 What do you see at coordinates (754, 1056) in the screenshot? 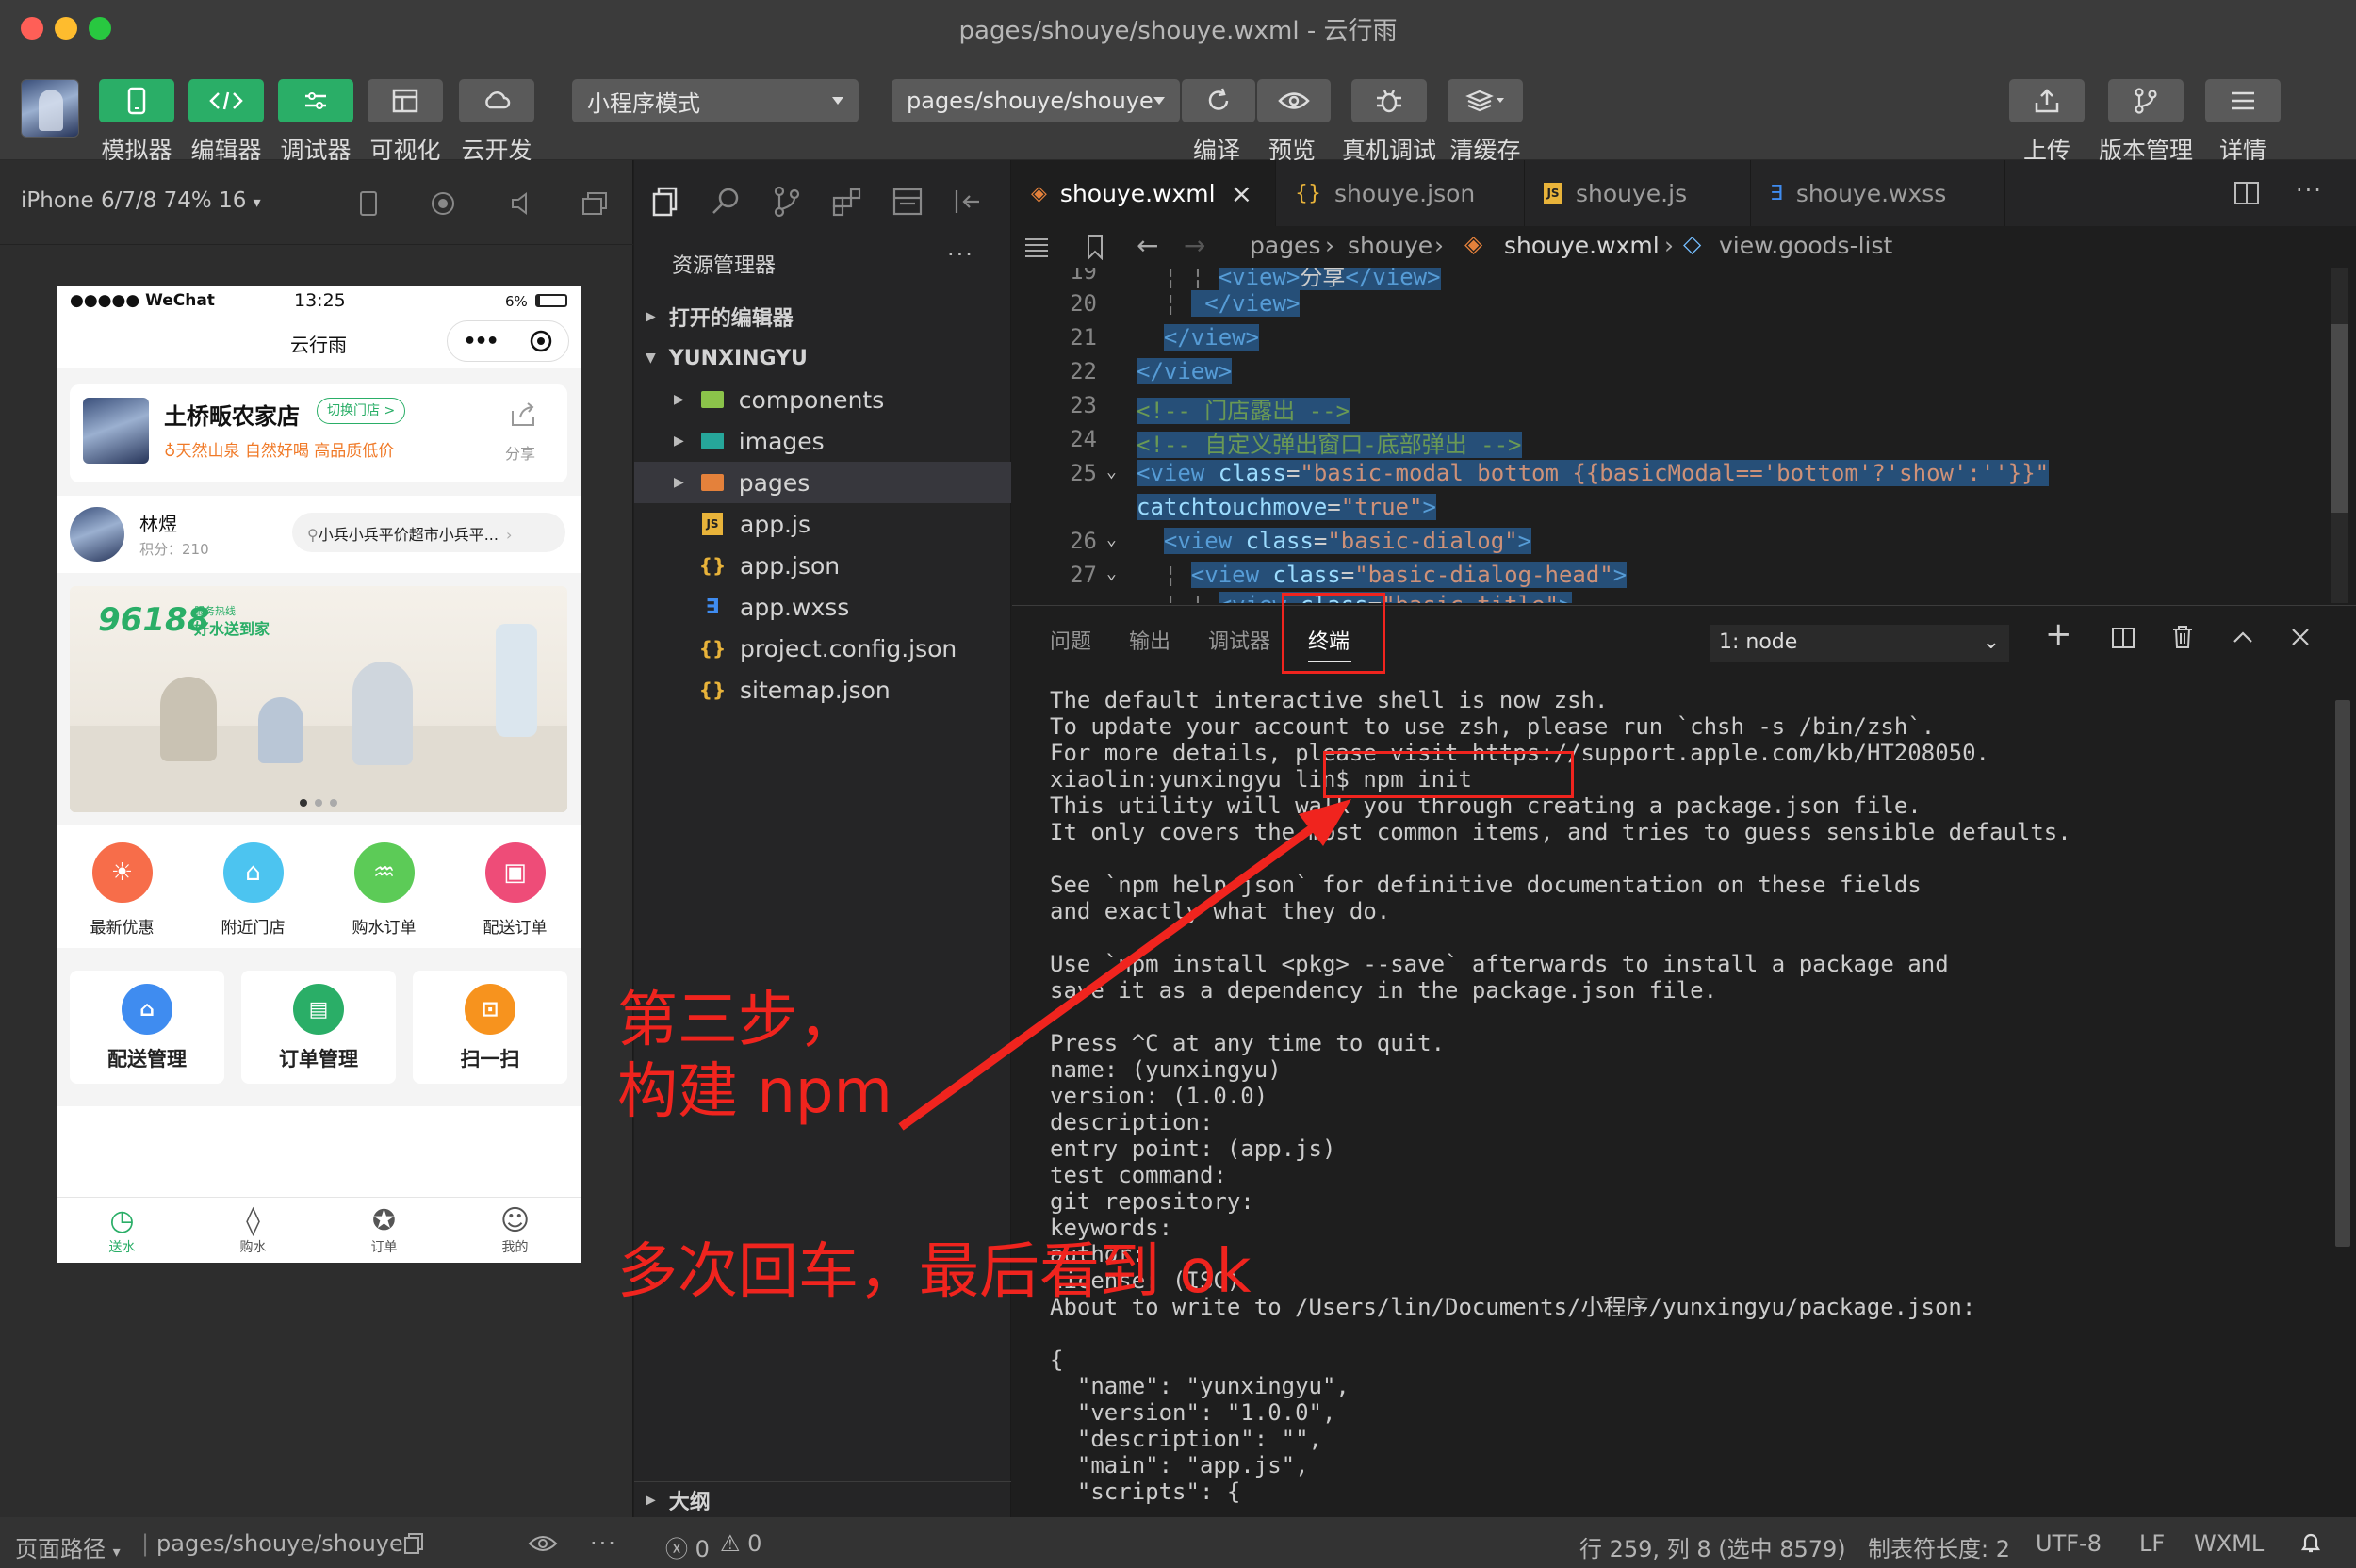
I see `step-annotation: 第三步， 构建 npm` at bounding box center [754, 1056].